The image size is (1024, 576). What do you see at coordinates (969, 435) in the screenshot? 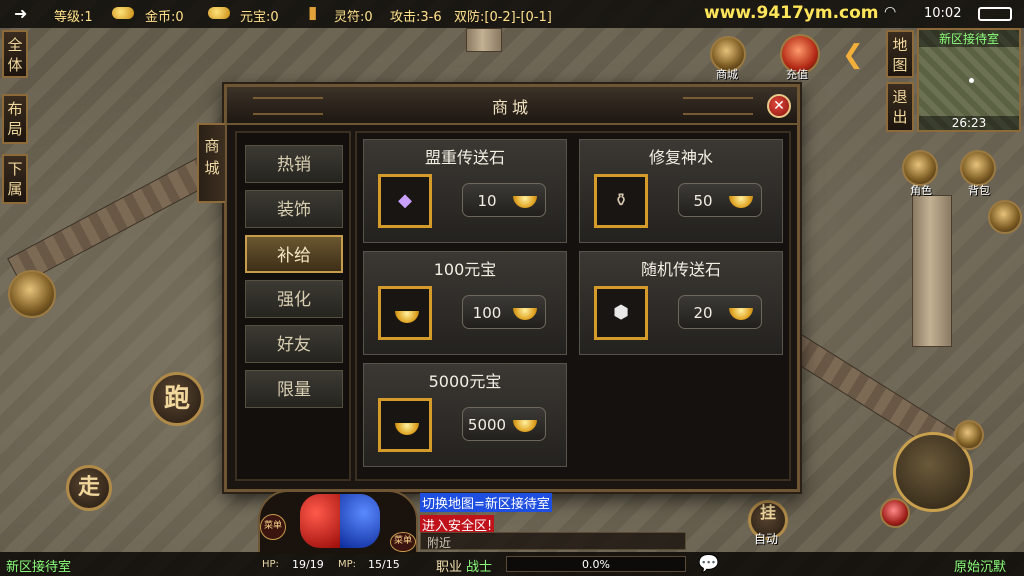
I see `skill-slot-top-icon` at bounding box center [969, 435].